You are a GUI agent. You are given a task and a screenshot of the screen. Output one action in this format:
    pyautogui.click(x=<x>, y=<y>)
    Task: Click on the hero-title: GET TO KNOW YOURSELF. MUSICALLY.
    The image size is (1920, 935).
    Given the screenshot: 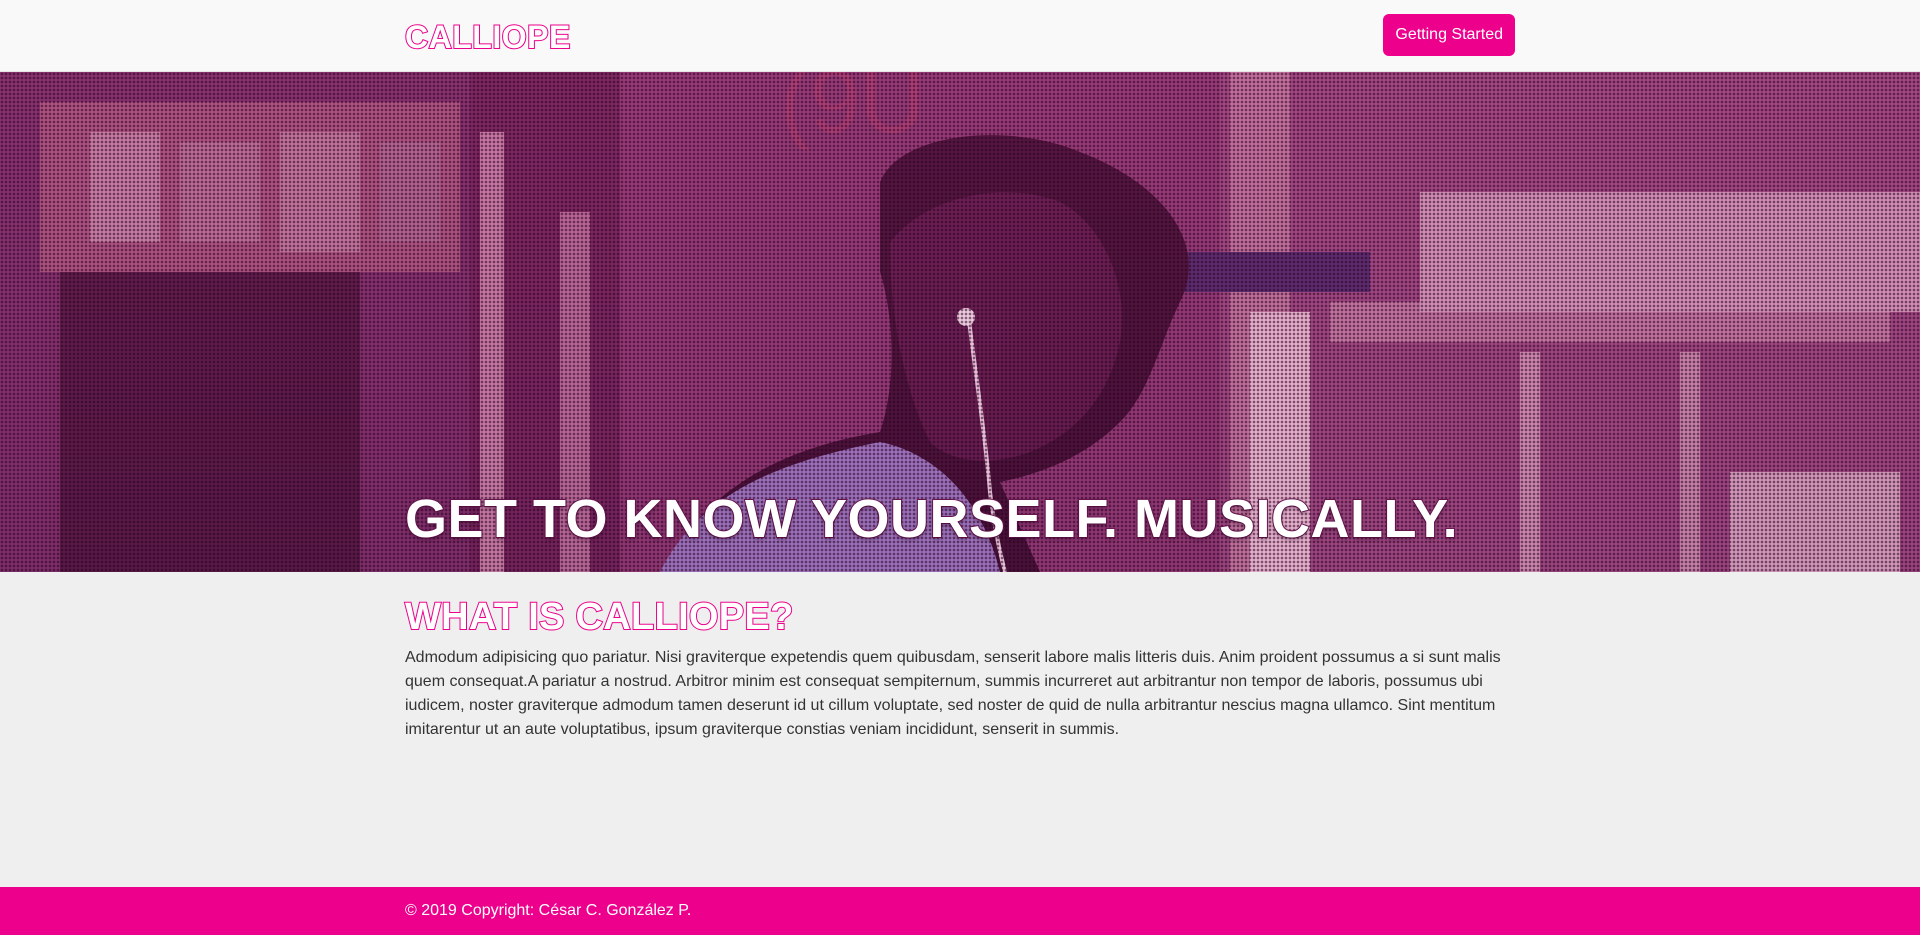 What is the action you would take?
    pyautogui.click(x=931, y=519)
    